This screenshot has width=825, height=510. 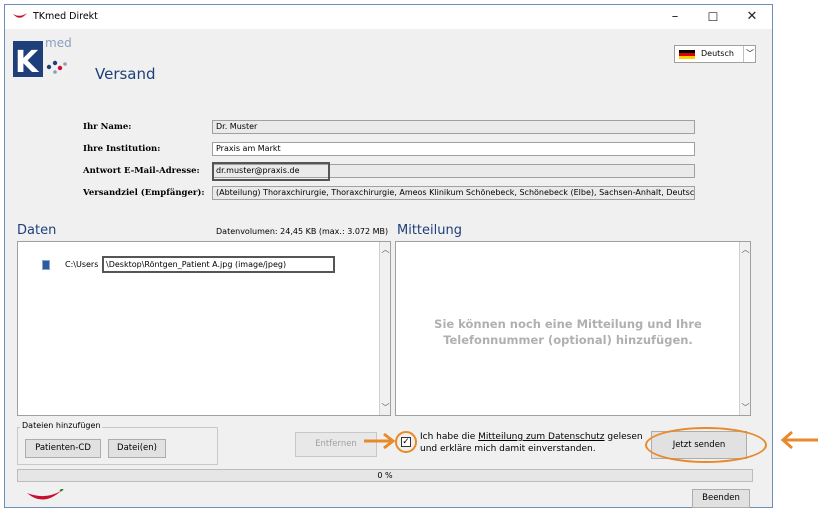 What do you see at coordinates (63, 448) in the screenshot?
I see `patienten-cd-button: Patienten-CD` at bounding box center [63, 448].